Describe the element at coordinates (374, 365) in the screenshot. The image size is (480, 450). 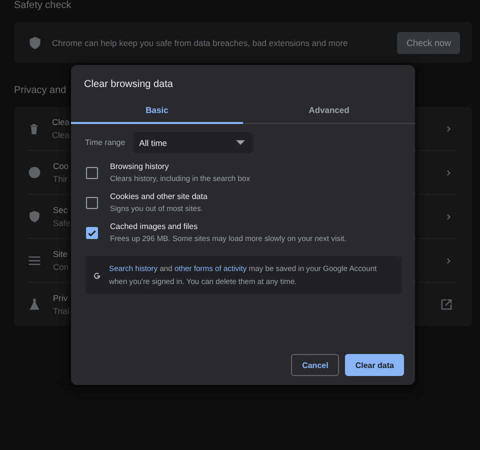
I see `clear-data-button: Clear data` at that location.